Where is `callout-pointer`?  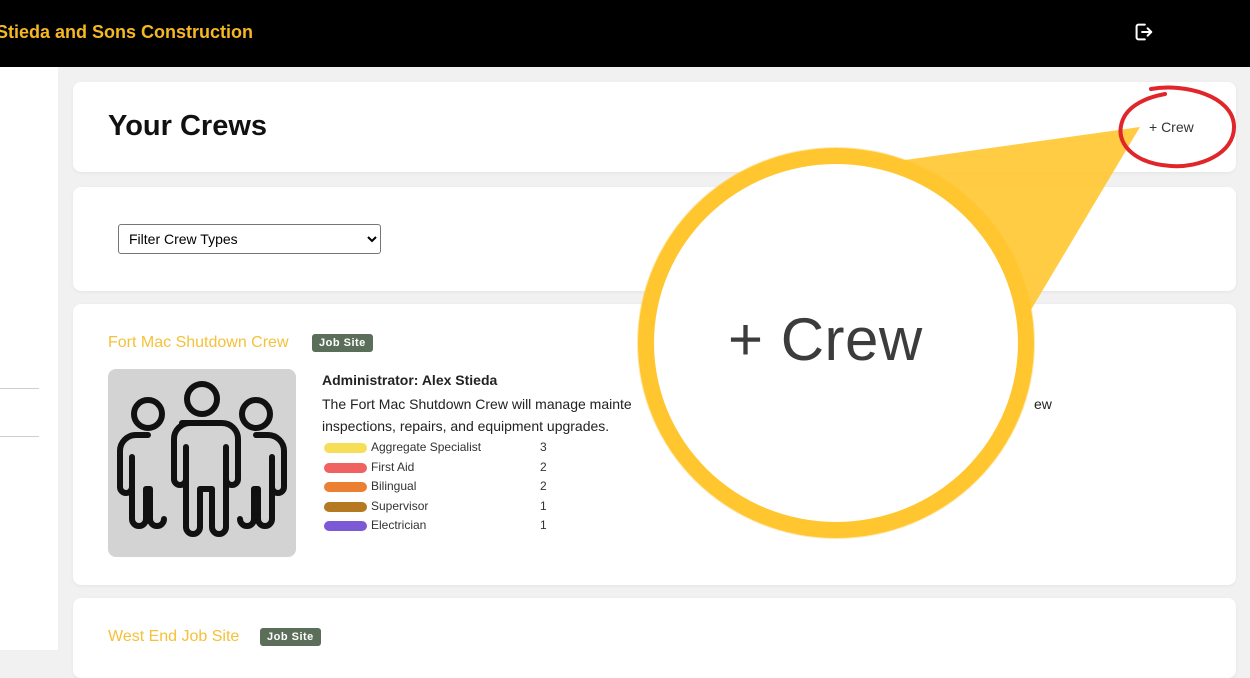
callout-pointer is located at coordinates (1022, 236).